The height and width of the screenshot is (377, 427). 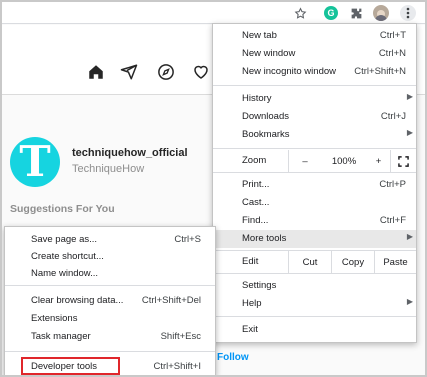 What do you see at coordinates (314, 54) in the screenshot?
I see `menu-item-new-window: New window Ctrl+N` at bounding box center [314, 54].